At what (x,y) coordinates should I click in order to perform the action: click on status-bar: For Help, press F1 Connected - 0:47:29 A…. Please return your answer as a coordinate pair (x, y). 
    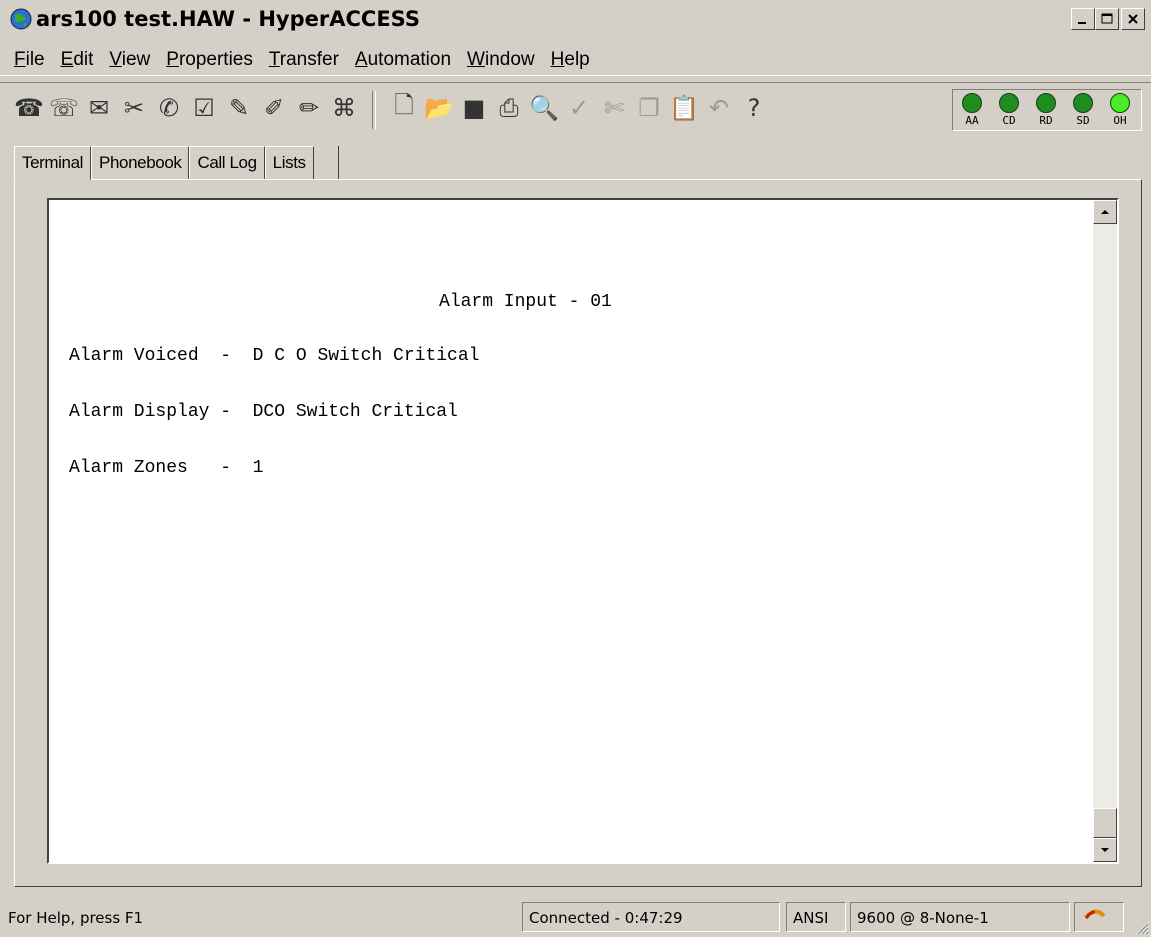
    Looking at the image, I should click on (575, 917).